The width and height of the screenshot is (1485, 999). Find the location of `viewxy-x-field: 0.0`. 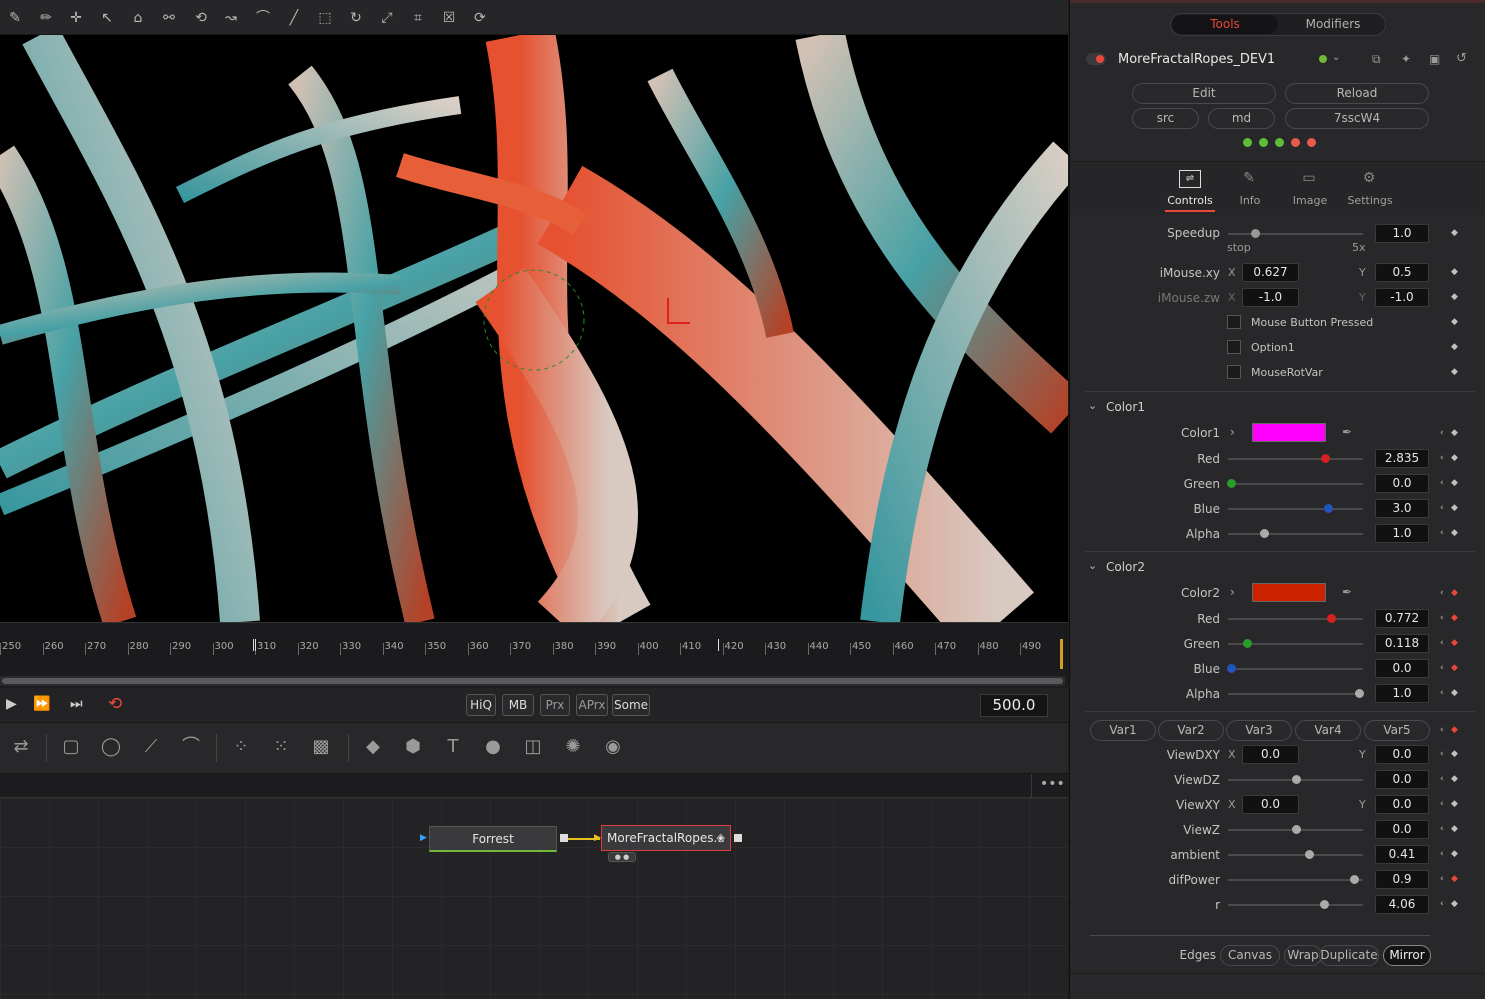

viewxy-x-field: 0.0 is located at coordinates (1270, 804).